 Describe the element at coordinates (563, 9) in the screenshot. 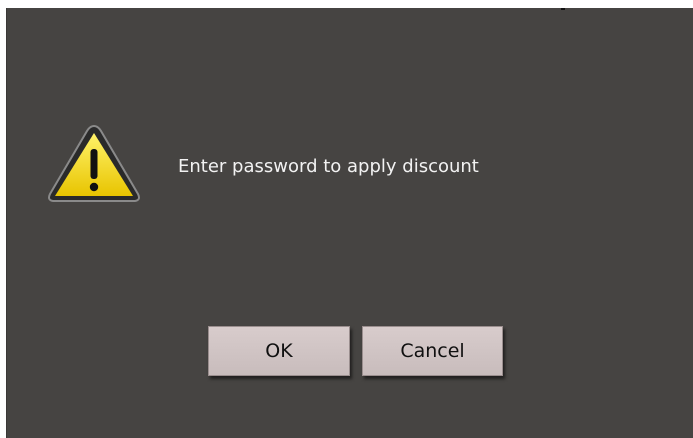

I see `corner-mark` at that location.